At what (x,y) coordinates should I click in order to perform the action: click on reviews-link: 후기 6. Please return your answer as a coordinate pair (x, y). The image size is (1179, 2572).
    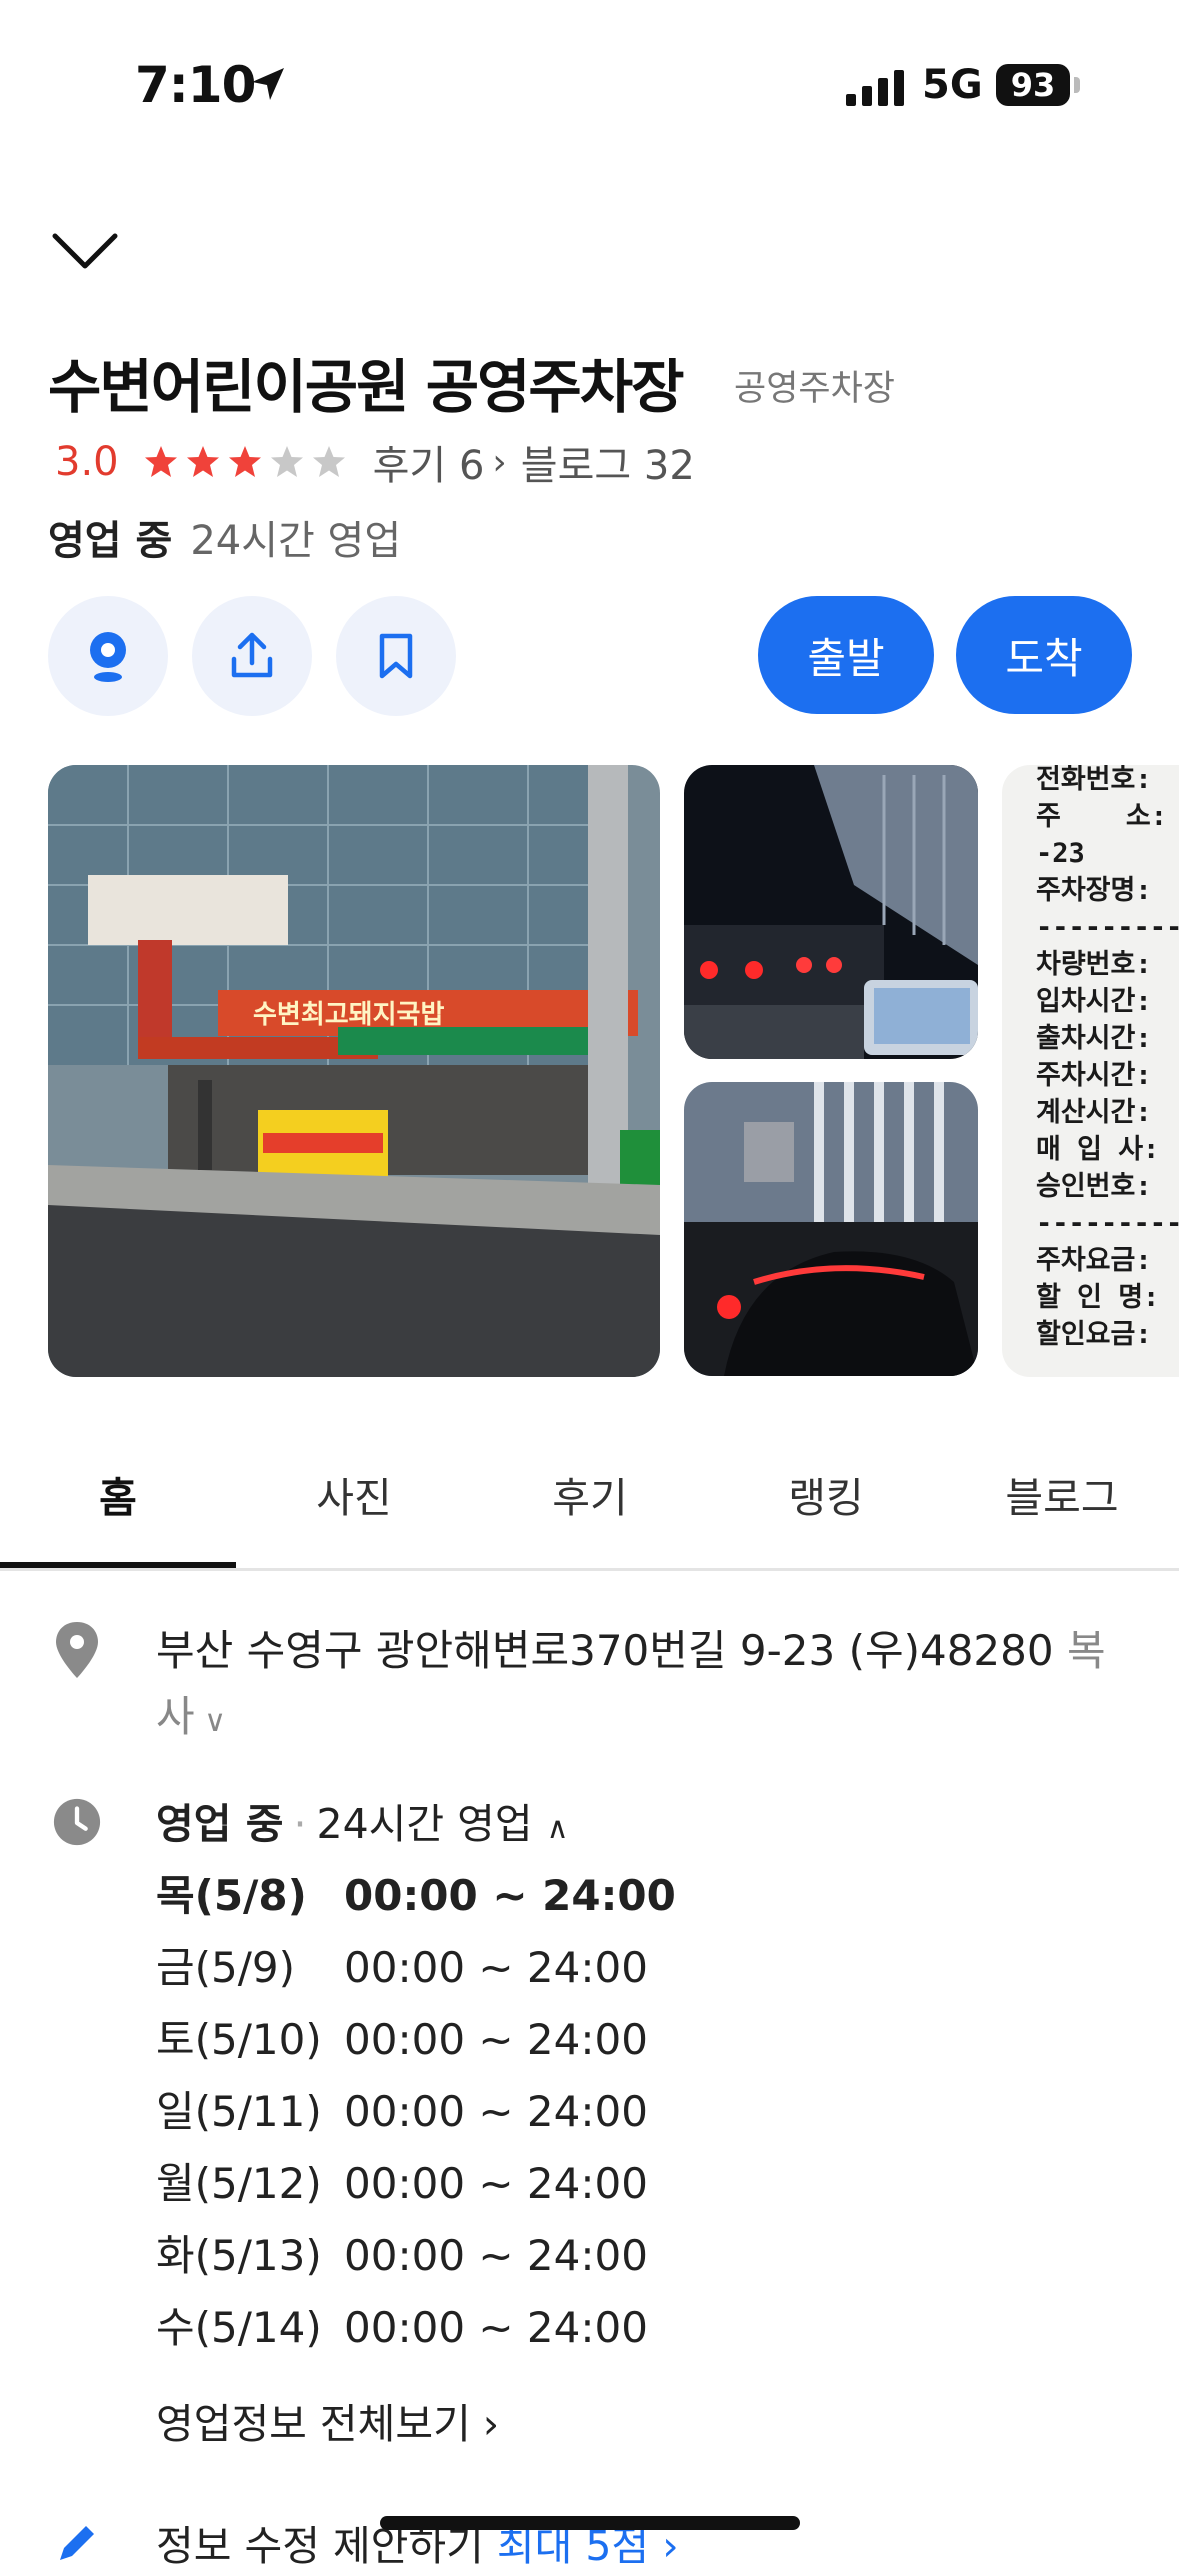
    Looking at the image, I should click on (429, 462).